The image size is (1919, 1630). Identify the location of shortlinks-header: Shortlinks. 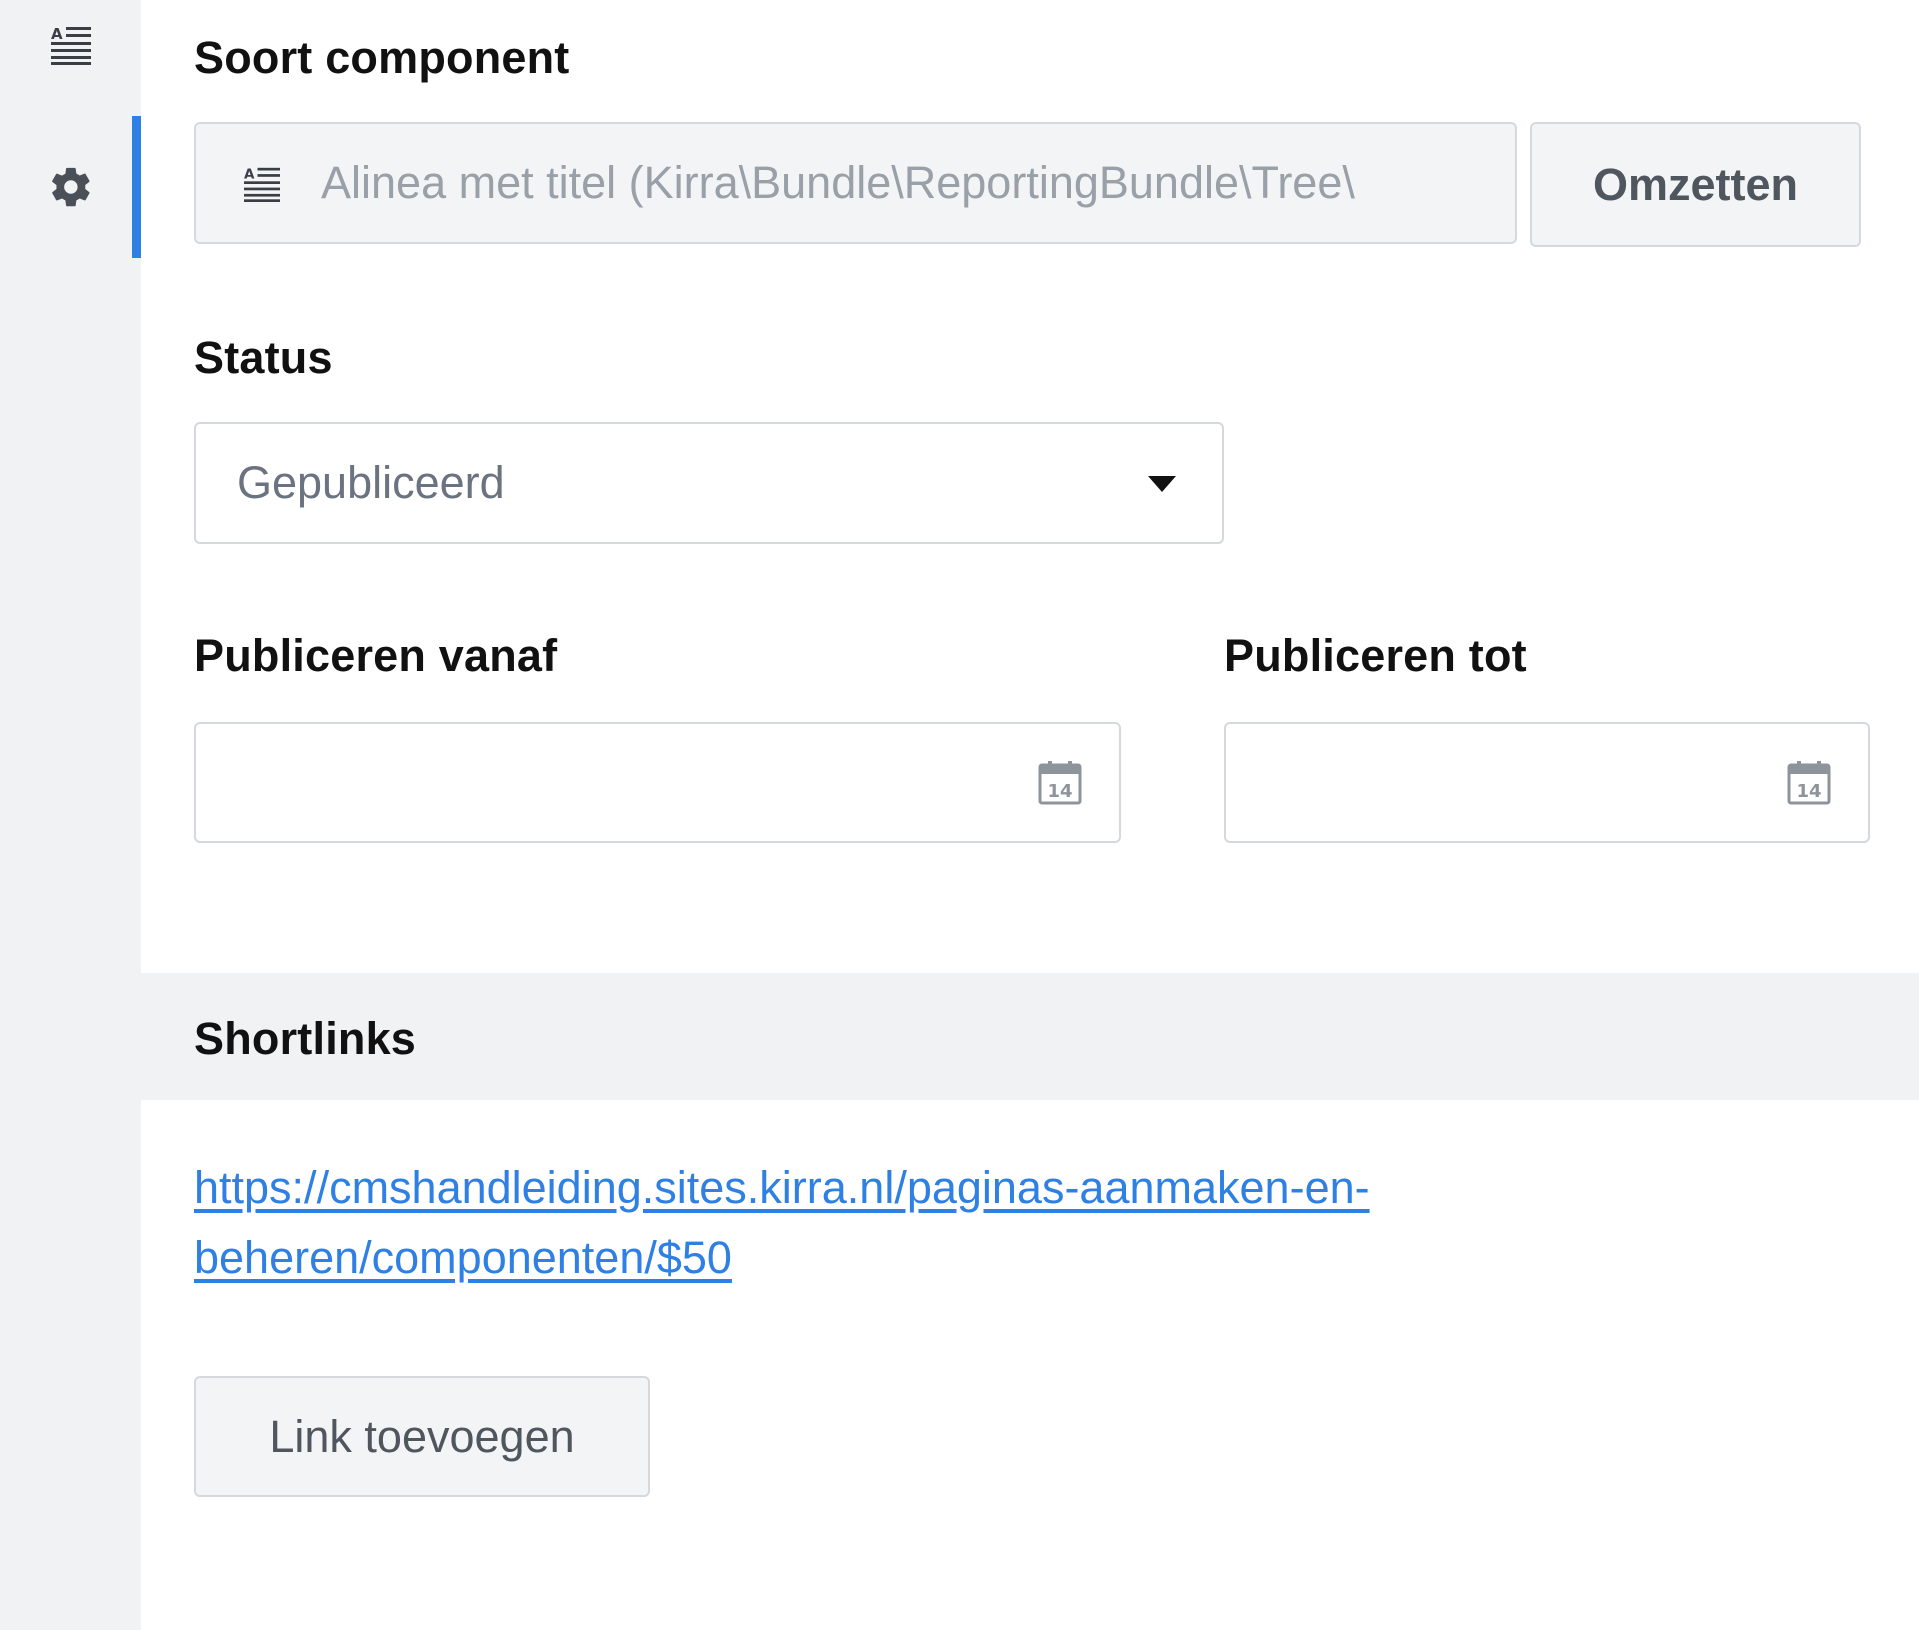
(1030, 1036).